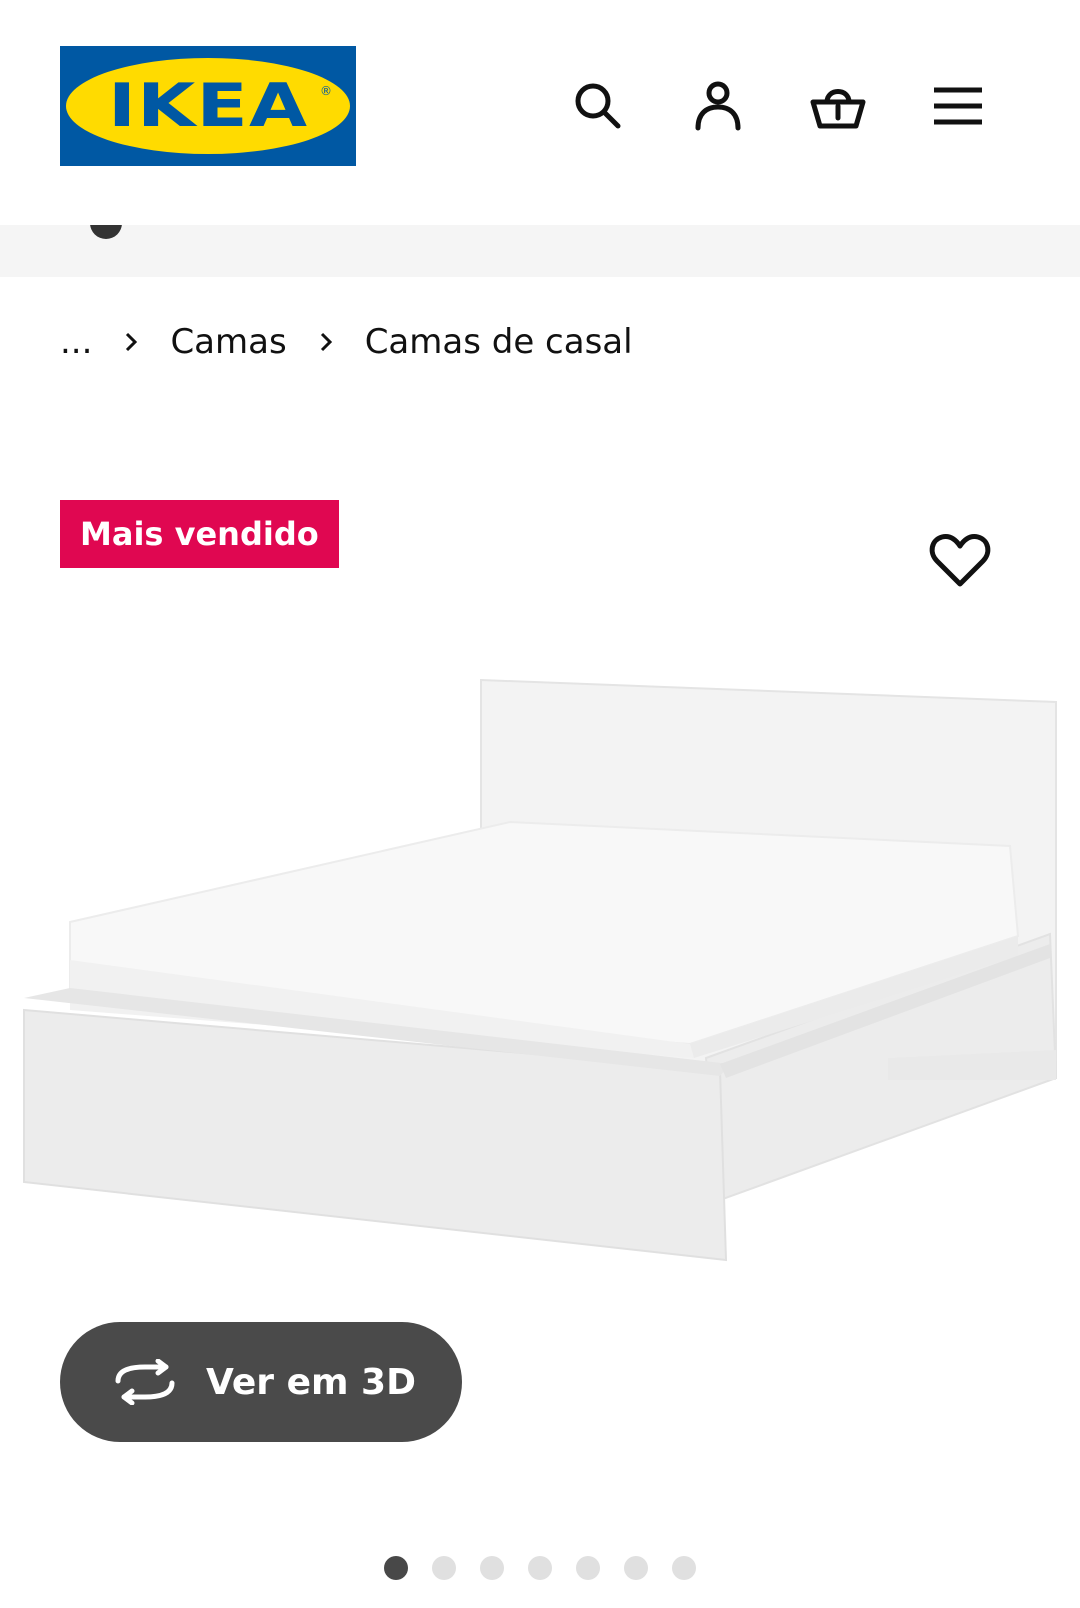  I want to click on registered-mark: ®, so click(326, 91).